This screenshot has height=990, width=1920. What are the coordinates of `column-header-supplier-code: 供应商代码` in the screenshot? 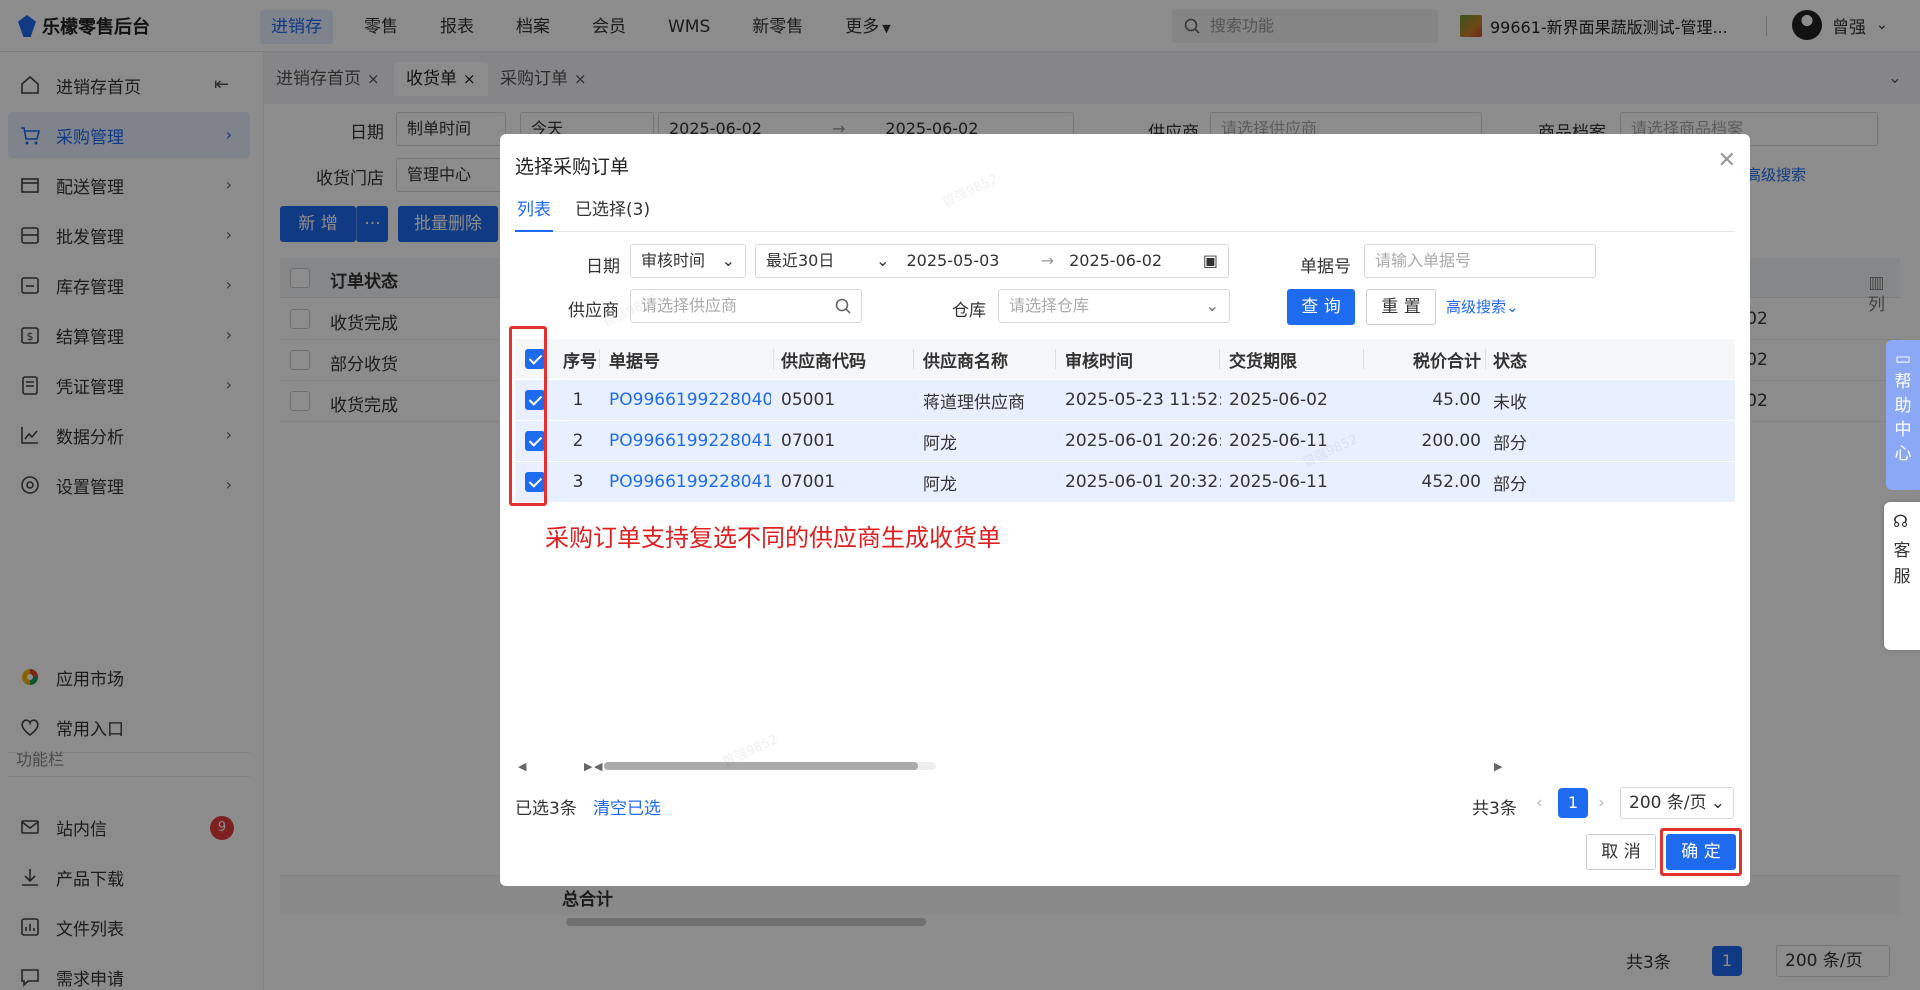 It's located at (823, 361).